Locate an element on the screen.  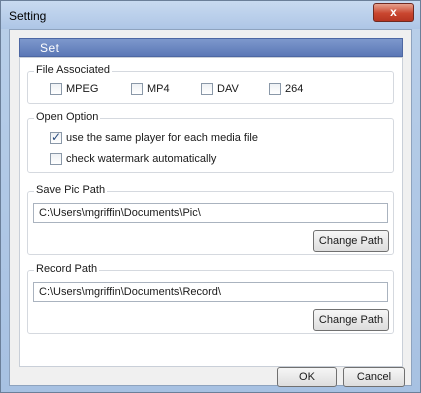
record-path-field: C:\Users\mgriffin\Documents\Record\ is located at coordinates (210, 292).